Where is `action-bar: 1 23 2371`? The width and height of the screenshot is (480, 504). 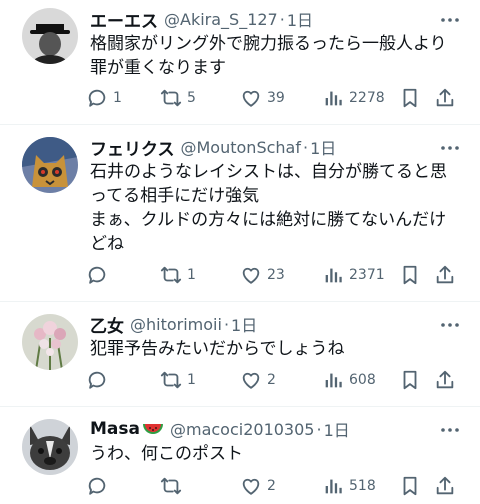
action-bar: 1 23 2371 is located at coordinates (276, 275).